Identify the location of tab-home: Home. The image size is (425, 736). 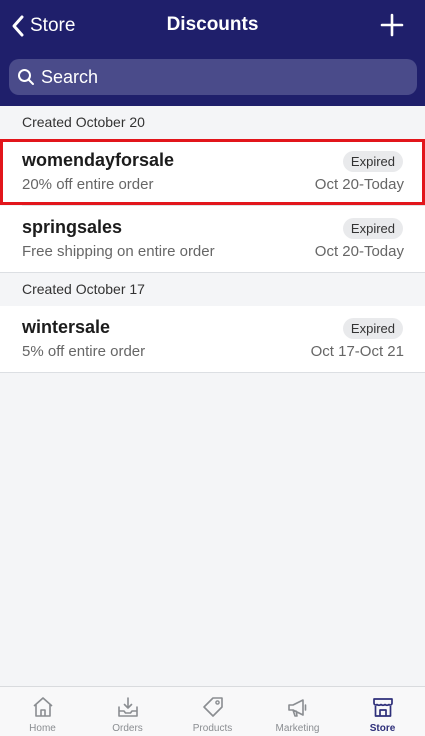
(42, 711).